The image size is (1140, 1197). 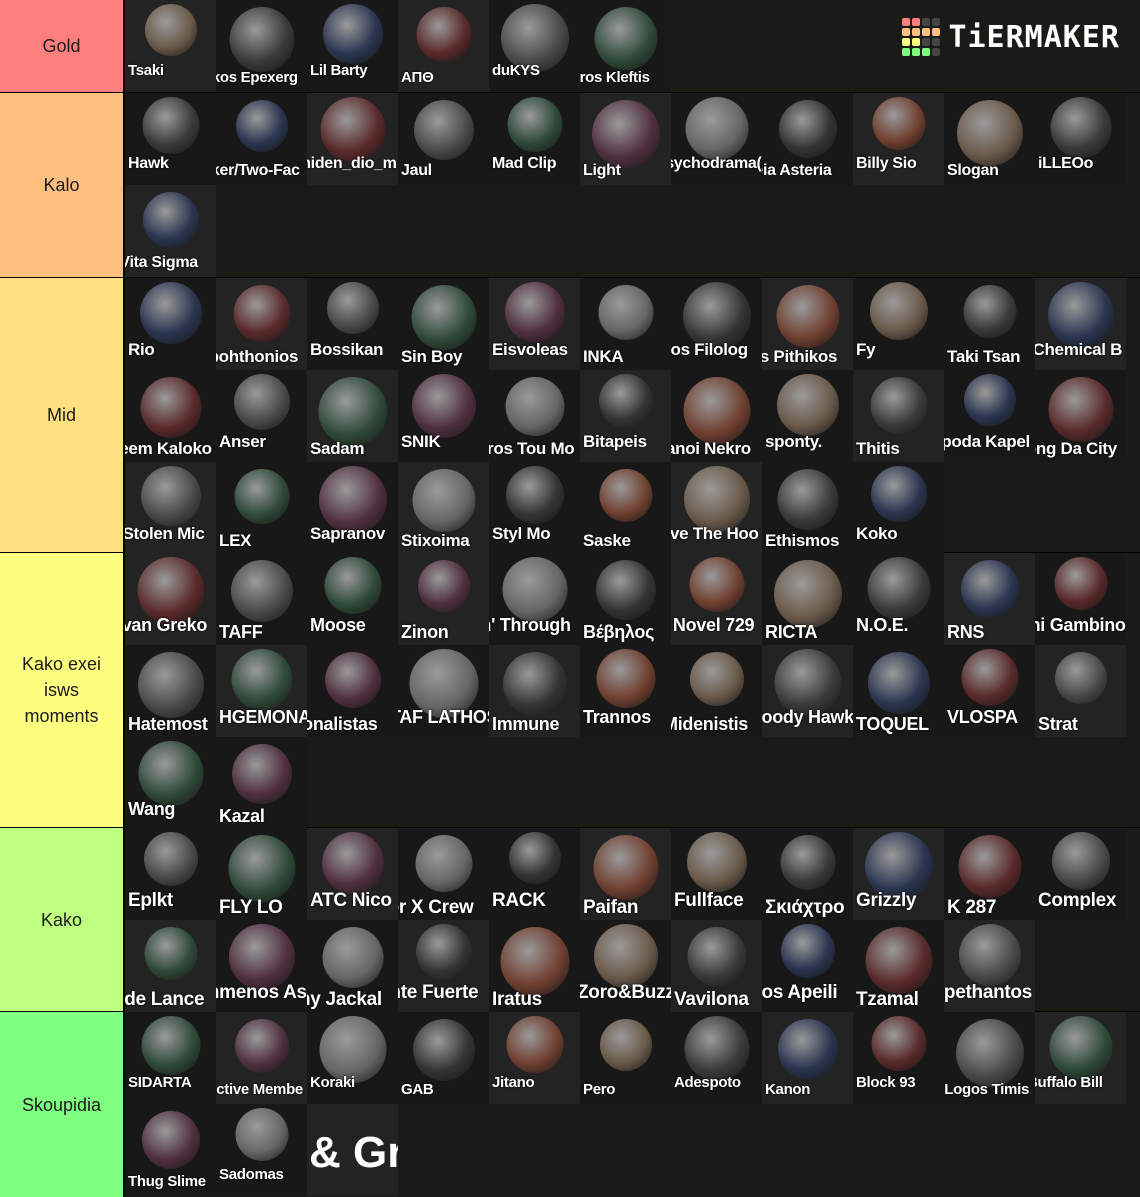 I want to click on artist-tile: Pero, so click(x=625, y=1058).